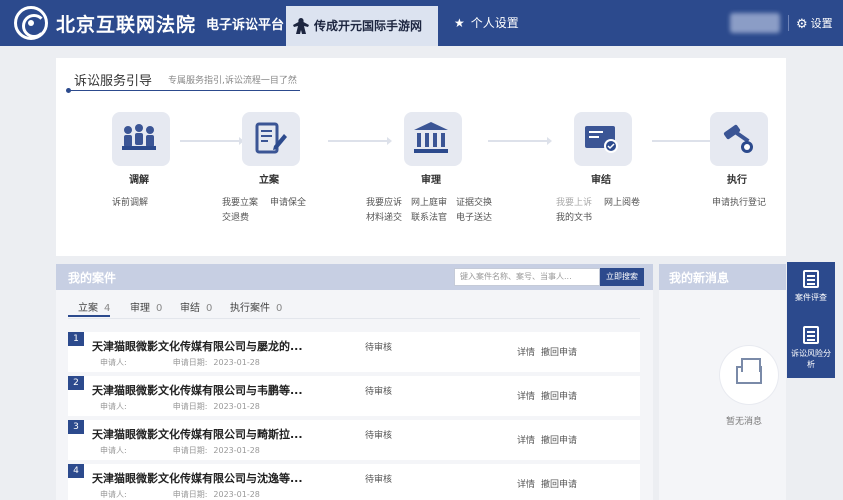  I want to click on link-submit-materials: 材料递交, so click(384, 216).